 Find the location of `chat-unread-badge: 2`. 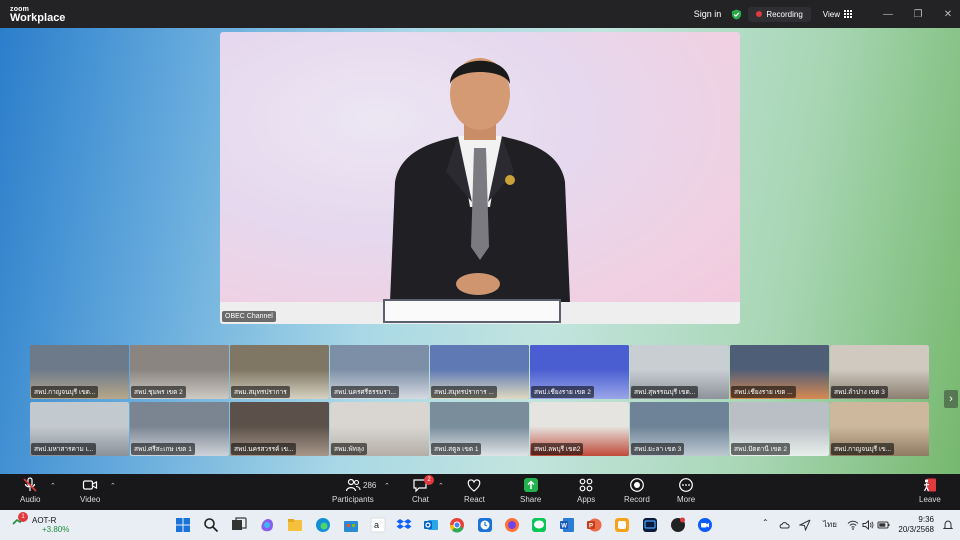

chat-unread-badge: 2 is located at coordinates (429, 480).